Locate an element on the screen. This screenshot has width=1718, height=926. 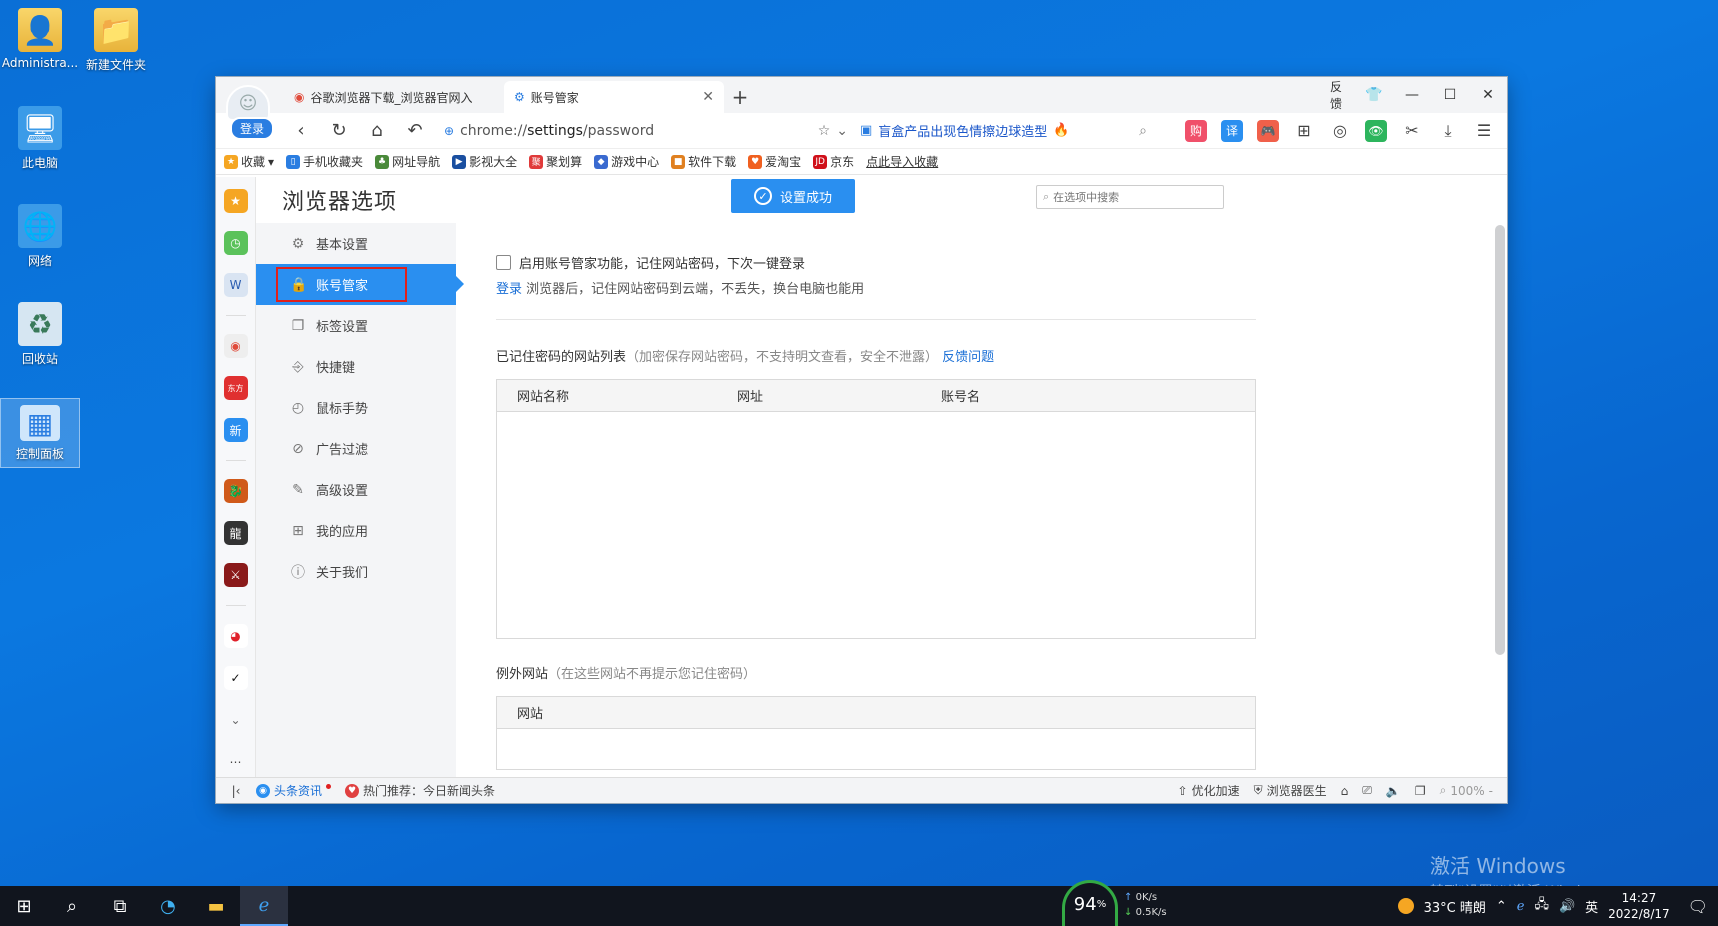
dongfang-icon: 东方 is located at coordinates (235, 388).